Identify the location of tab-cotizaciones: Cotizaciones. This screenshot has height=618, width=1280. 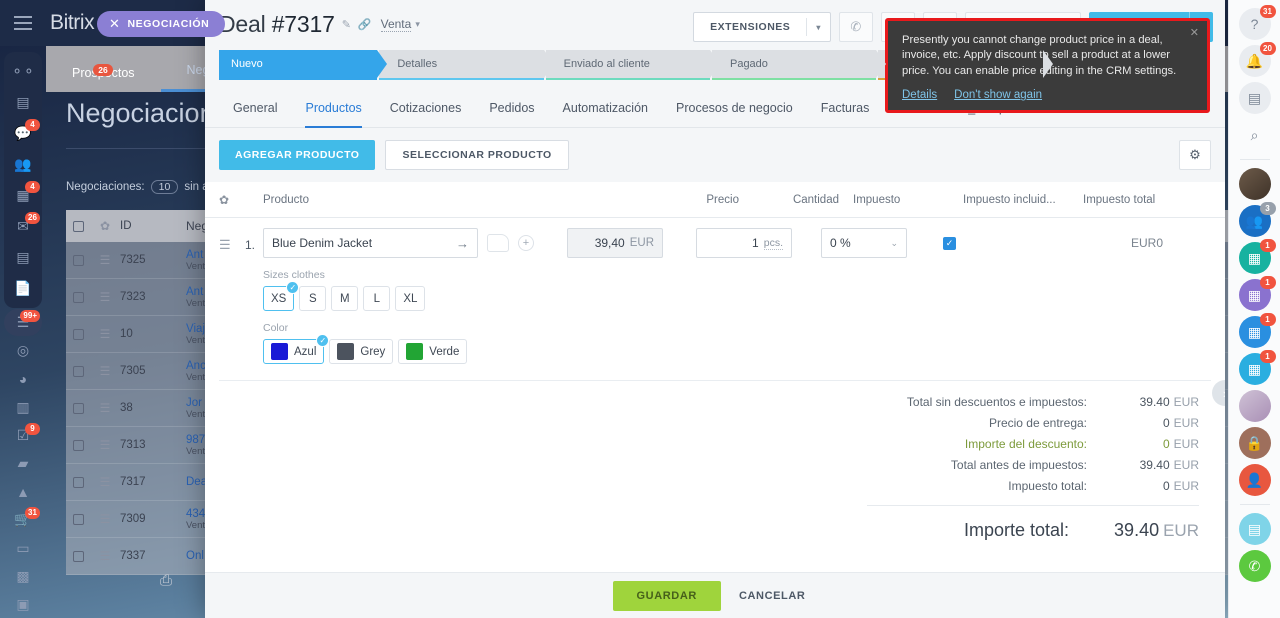
(426, 108).